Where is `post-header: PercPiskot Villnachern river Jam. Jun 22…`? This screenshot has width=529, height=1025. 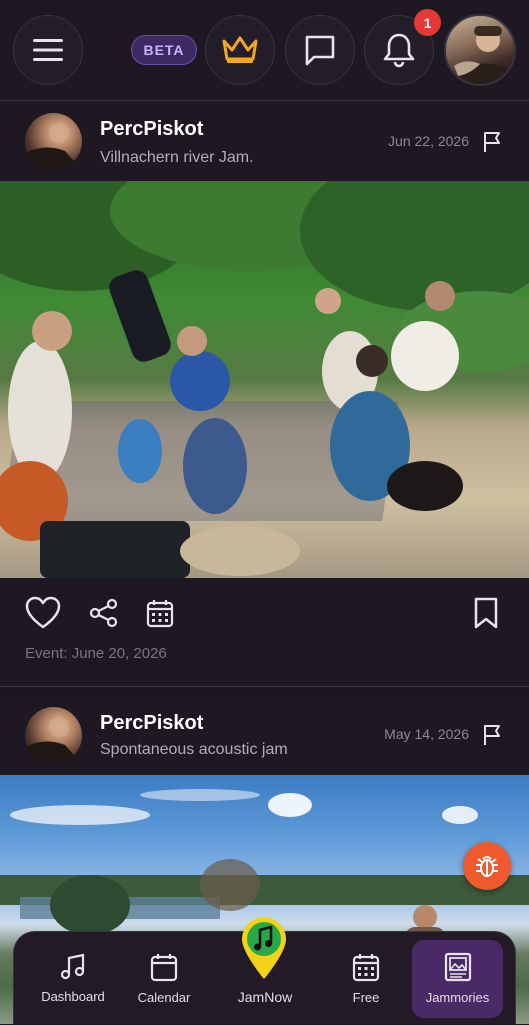 post-header: PercPiskot Villnachern river Jam. Jun 22… is located at coordinates (264, 141).